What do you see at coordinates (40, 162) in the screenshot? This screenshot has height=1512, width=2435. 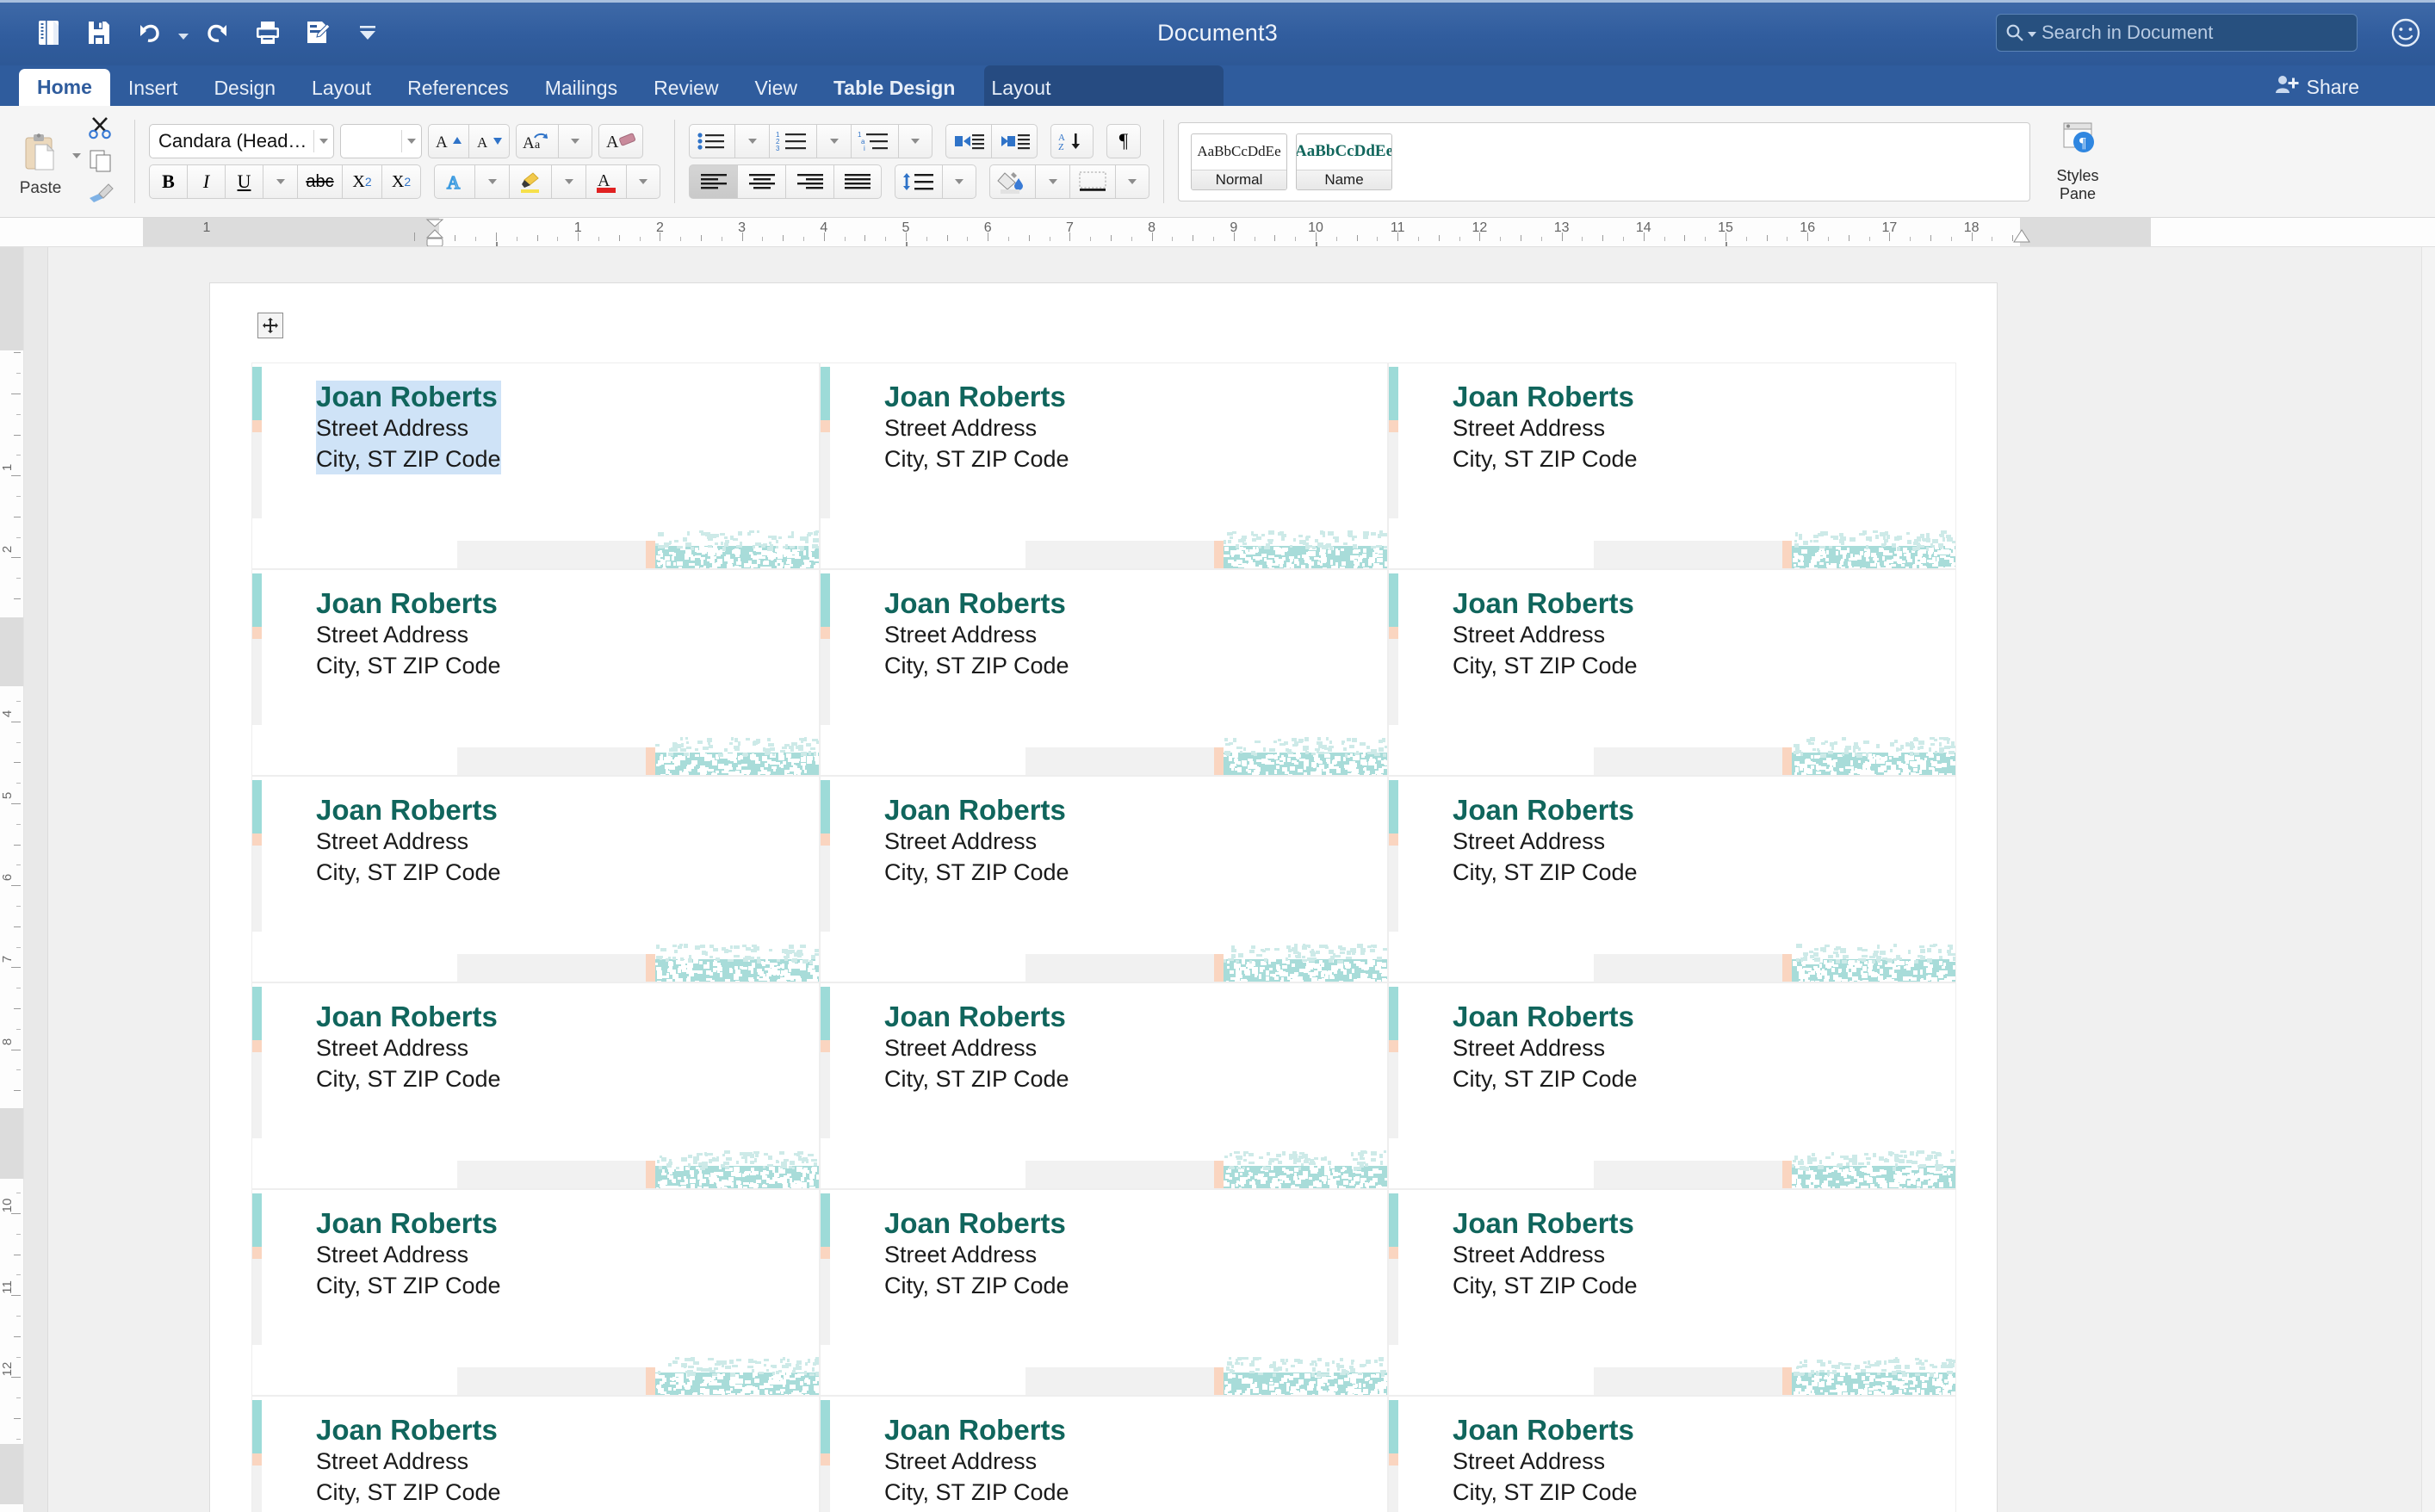 I see `paste-button: Paste` at bounding box center [40, 162].